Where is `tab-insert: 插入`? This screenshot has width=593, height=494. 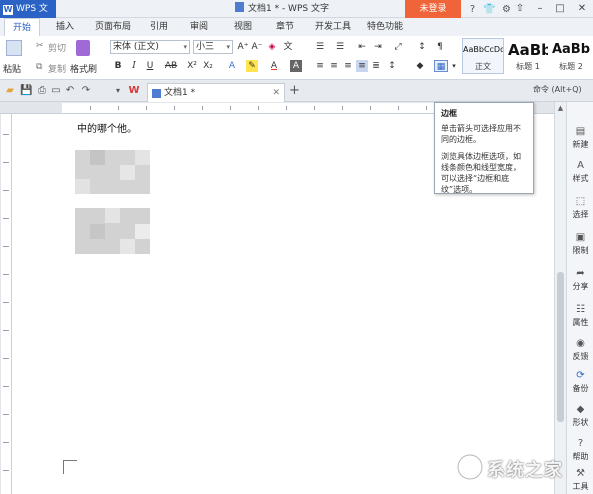
tab-insert: 插入 is located at coordinates (65, 27).